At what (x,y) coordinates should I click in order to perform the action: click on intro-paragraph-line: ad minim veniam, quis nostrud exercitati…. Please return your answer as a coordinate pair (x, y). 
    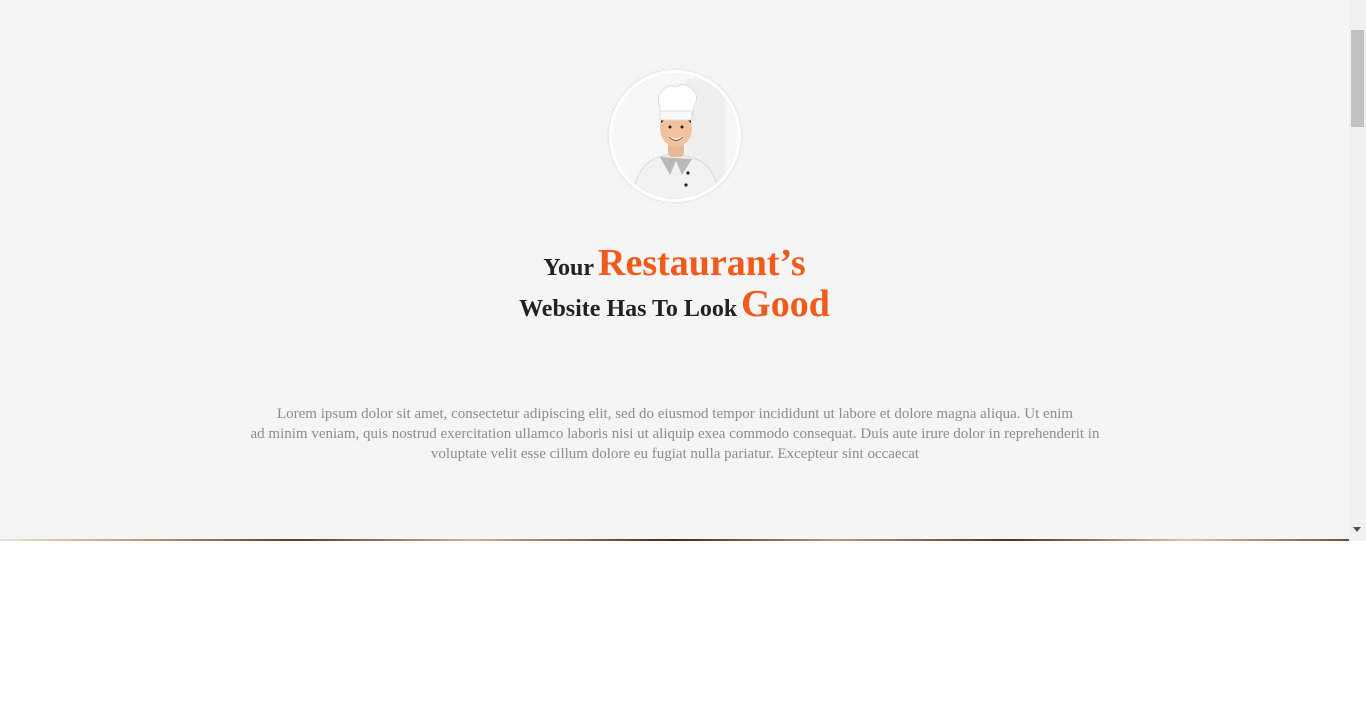
    Looking at the image, I should click on (675, 434).